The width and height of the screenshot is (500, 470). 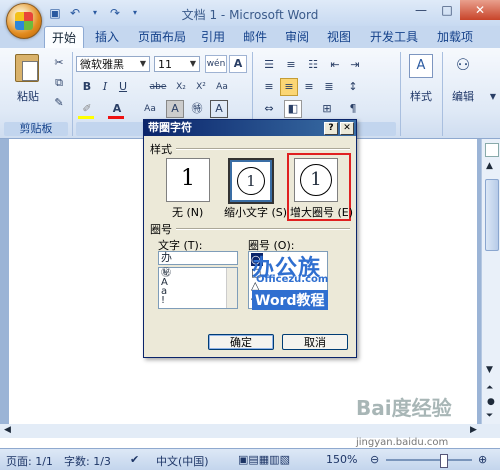 What do you see at coordinates (216, 64) in the screenshot?
I see `phonetic-guide-icon: wén` at bounding box center [216, 64].